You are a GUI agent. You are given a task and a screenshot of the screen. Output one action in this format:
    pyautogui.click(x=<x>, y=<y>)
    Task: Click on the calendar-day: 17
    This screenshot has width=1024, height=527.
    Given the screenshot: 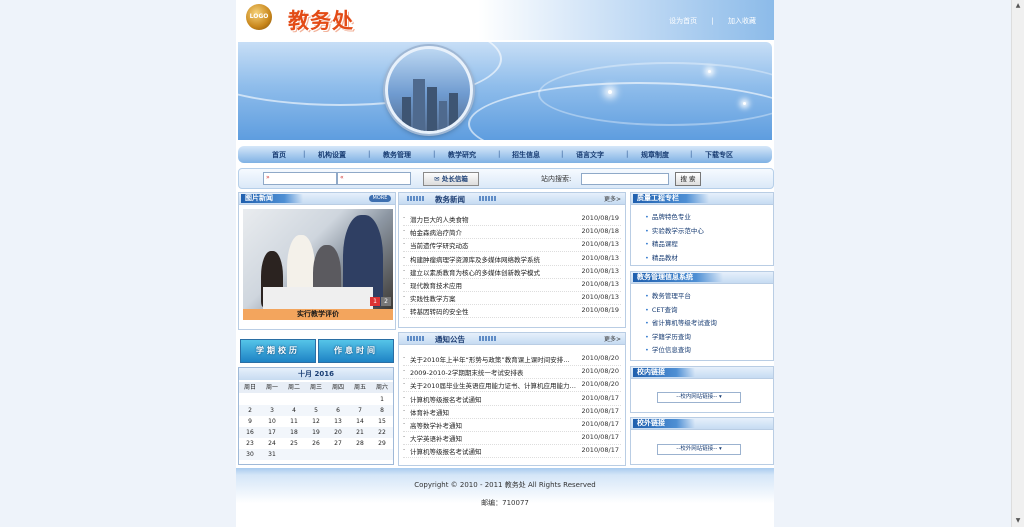 What is the action you would take?
    pyautogui.click(x=272, y=432)
    